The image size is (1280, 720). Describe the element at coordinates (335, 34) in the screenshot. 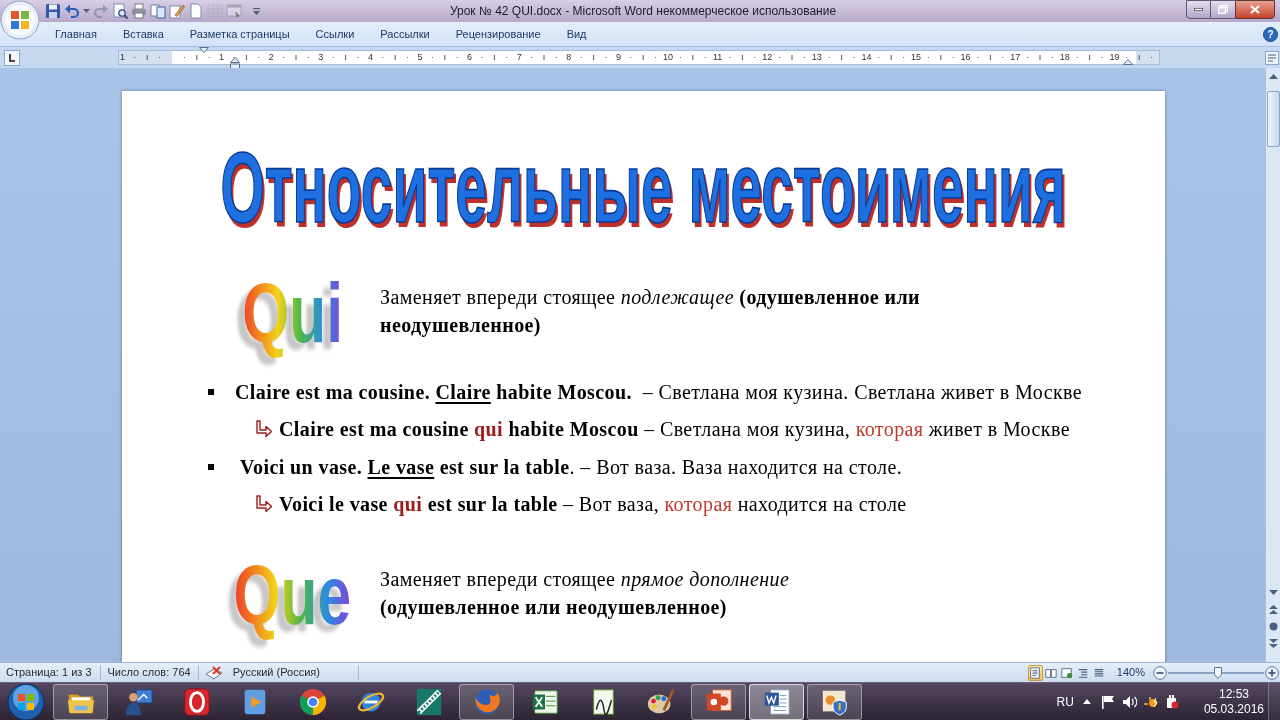

I see `ribbon-tab: Ссылки` at that location.